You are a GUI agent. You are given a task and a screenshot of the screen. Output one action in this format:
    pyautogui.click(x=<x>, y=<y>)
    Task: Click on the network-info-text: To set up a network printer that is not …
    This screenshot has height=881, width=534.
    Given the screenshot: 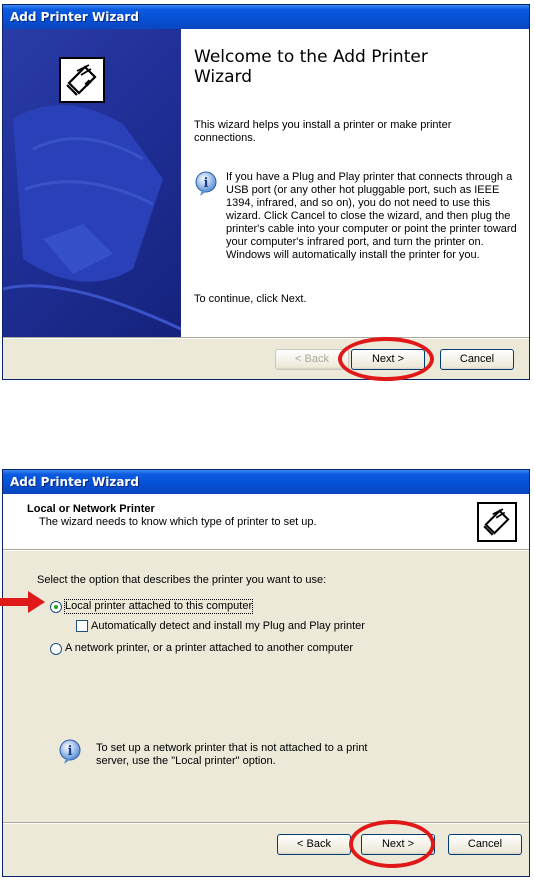 What is the action you would take?
    pyautogui.click(x=232, y=754)
    